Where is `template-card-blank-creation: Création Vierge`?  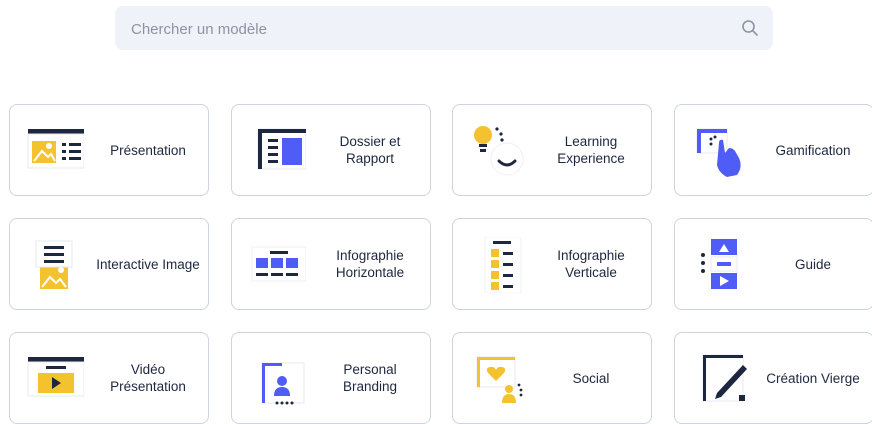 template-card-blank-creation: Création Vierge is located at coordinates (773, 378).